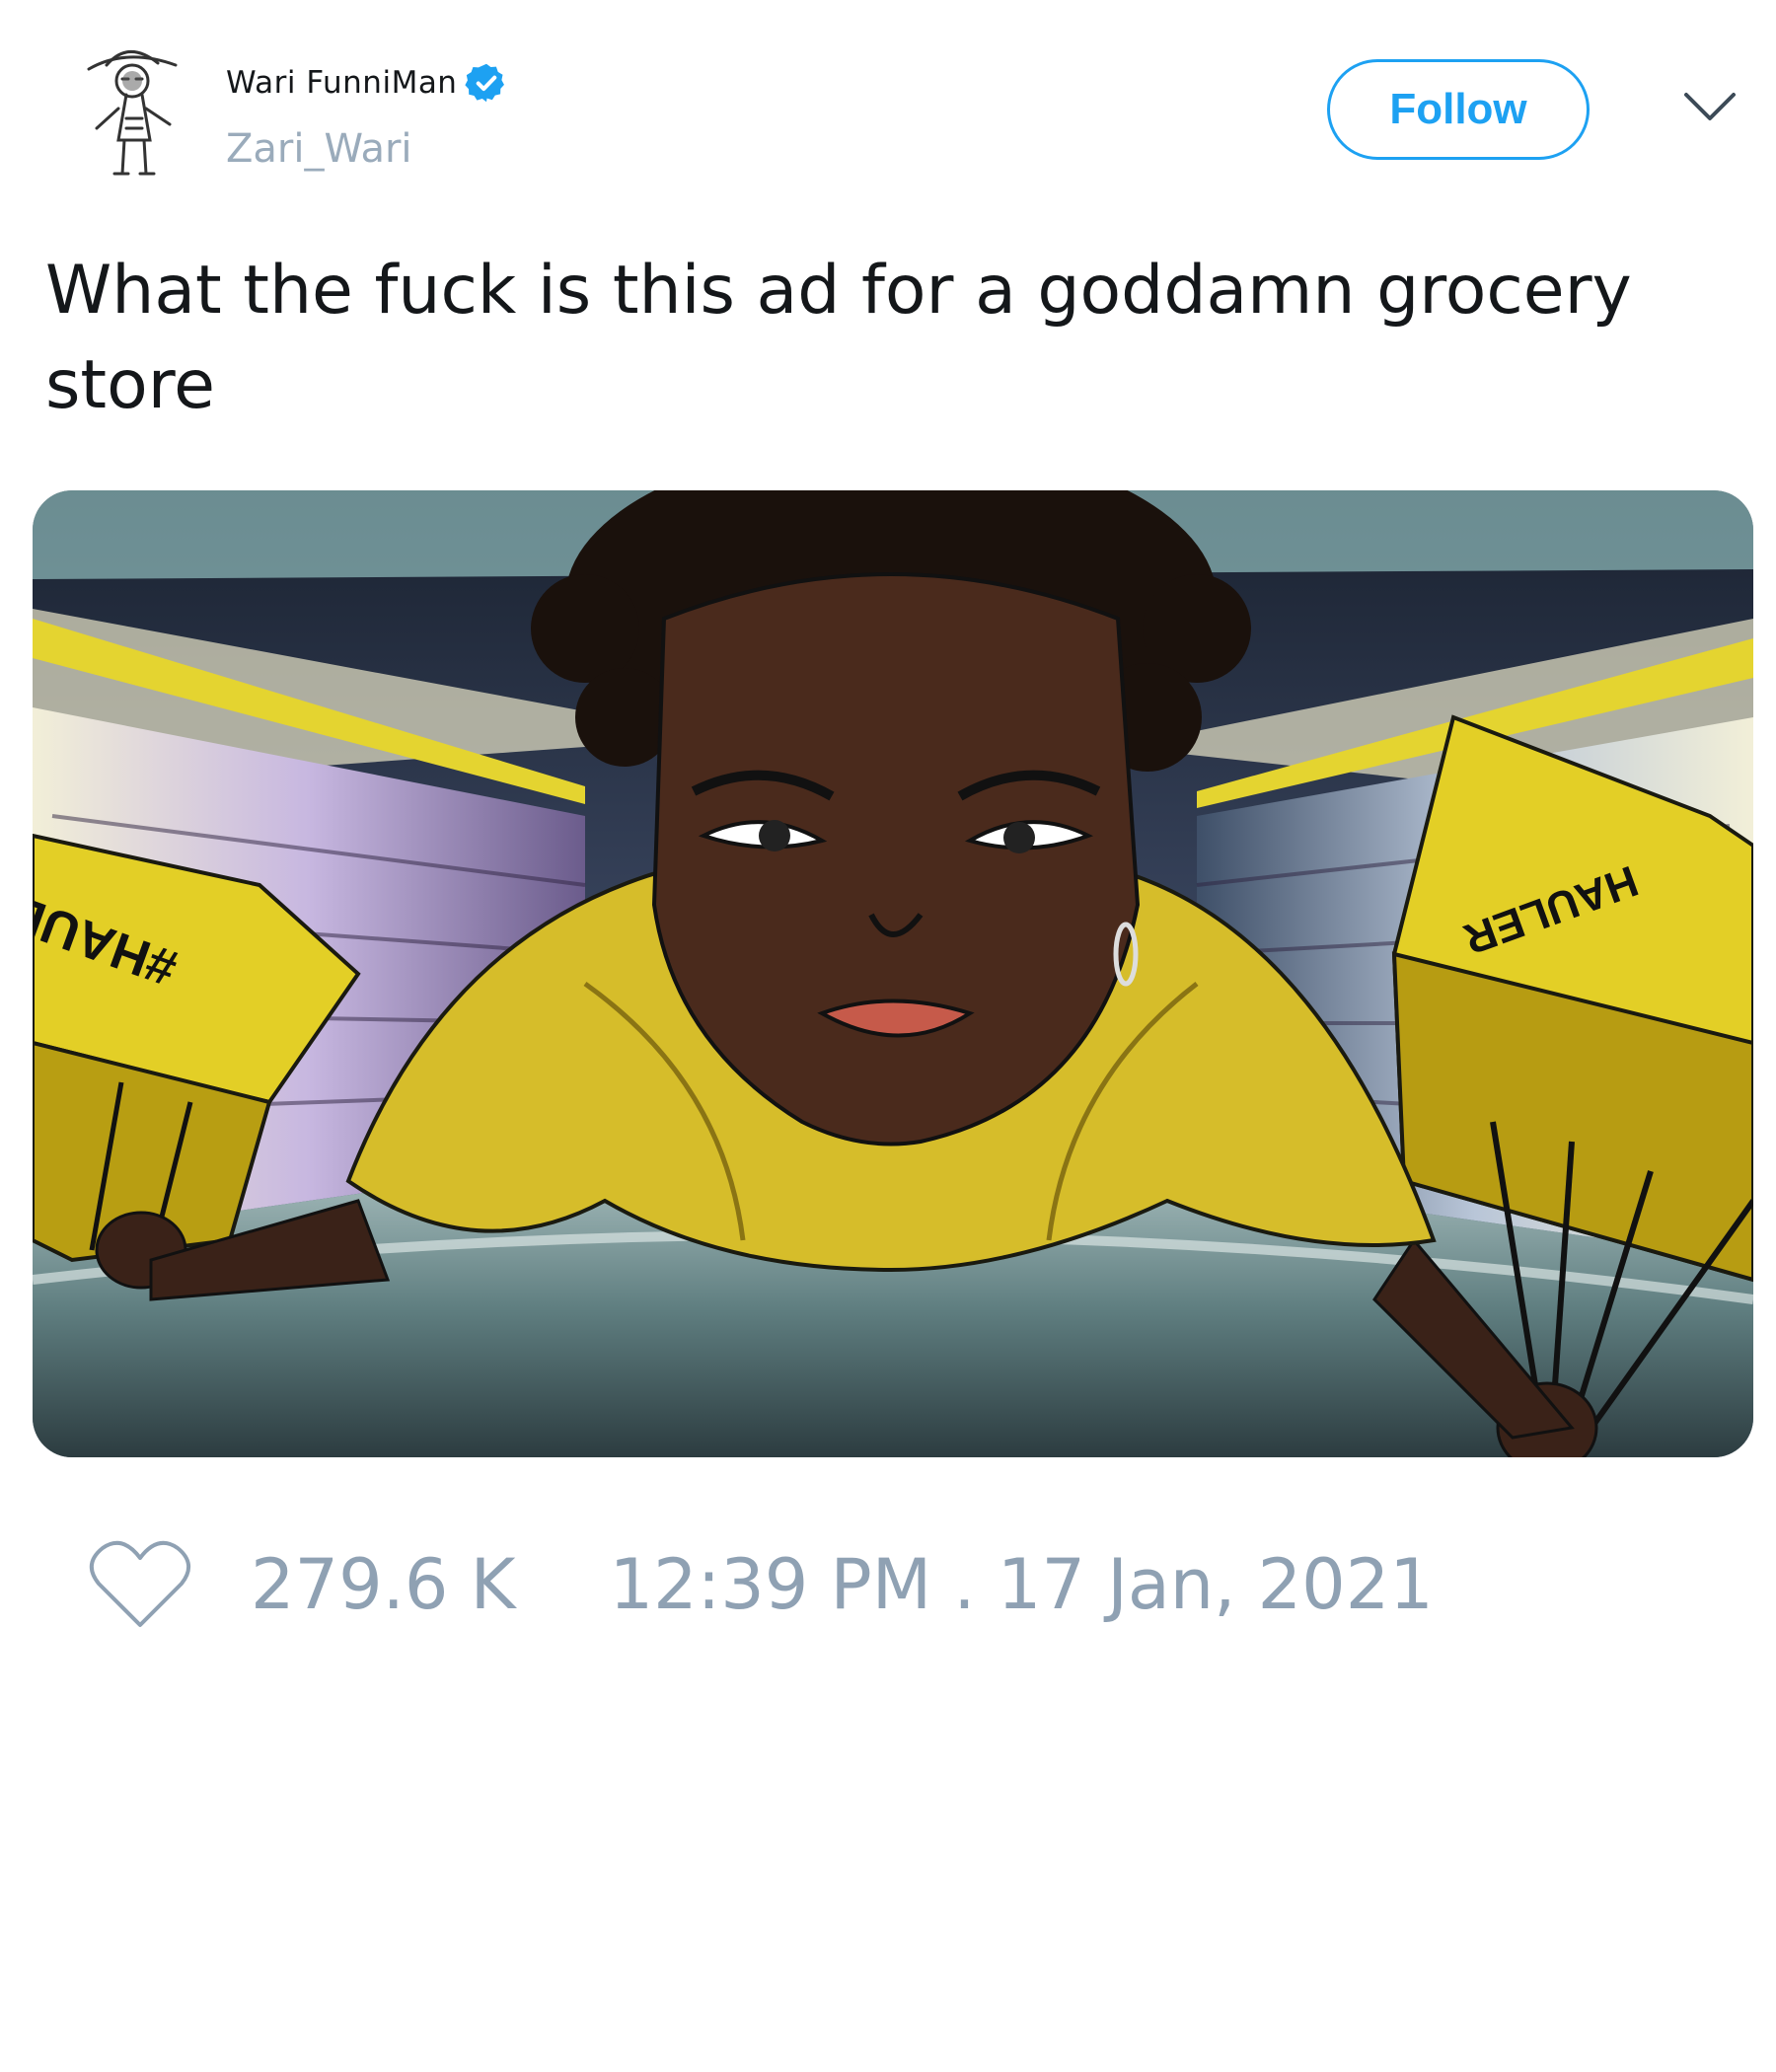 Image resolution: width=1776 pixels, height=2072 pixels. Describe the element at coordinates (485, 83) in the screenshot. I see `verified-badge-icon` at that location.